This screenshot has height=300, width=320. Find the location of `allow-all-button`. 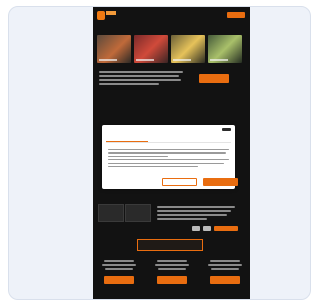

allow-all-button is located at coordinates (220, 182).